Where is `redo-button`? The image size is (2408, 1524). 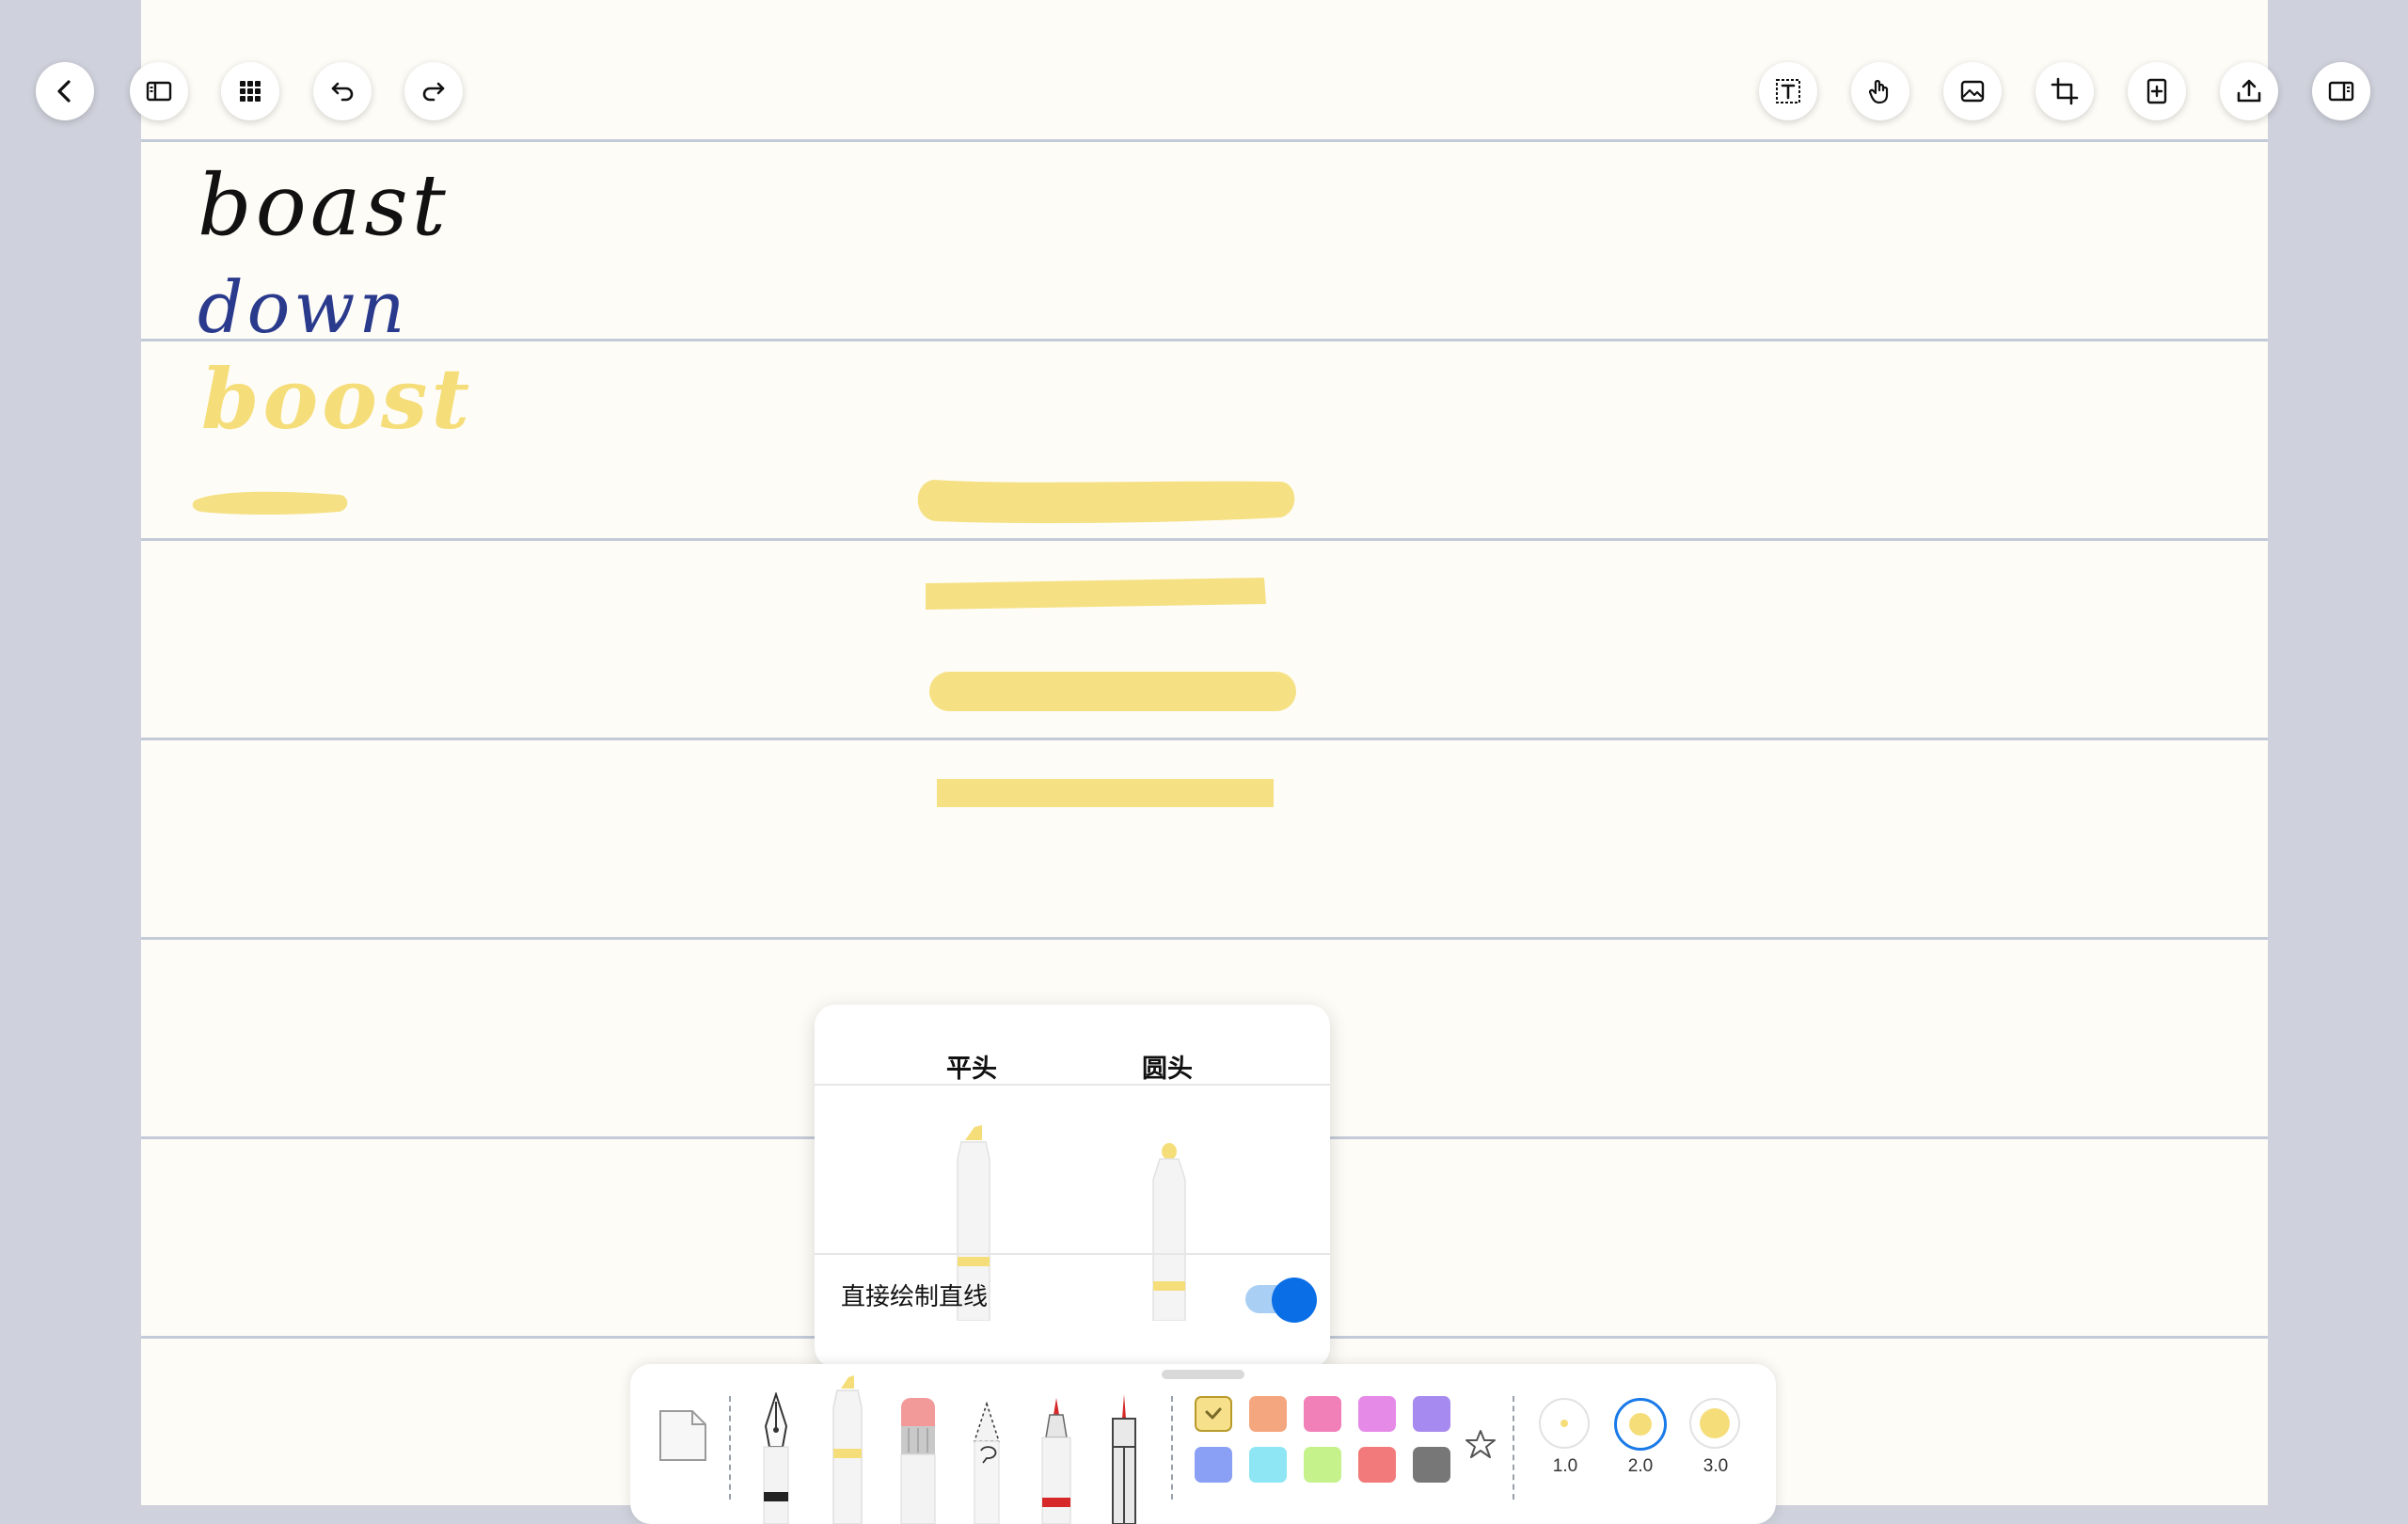 redo-button is located at coordinates (434, 91).